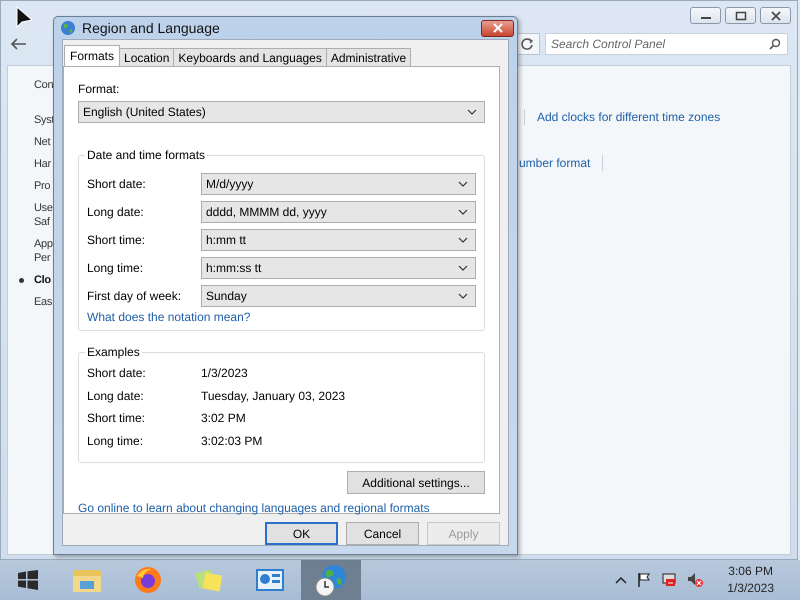  I want to click on group-title: Date and time formats, so click(146, 155).